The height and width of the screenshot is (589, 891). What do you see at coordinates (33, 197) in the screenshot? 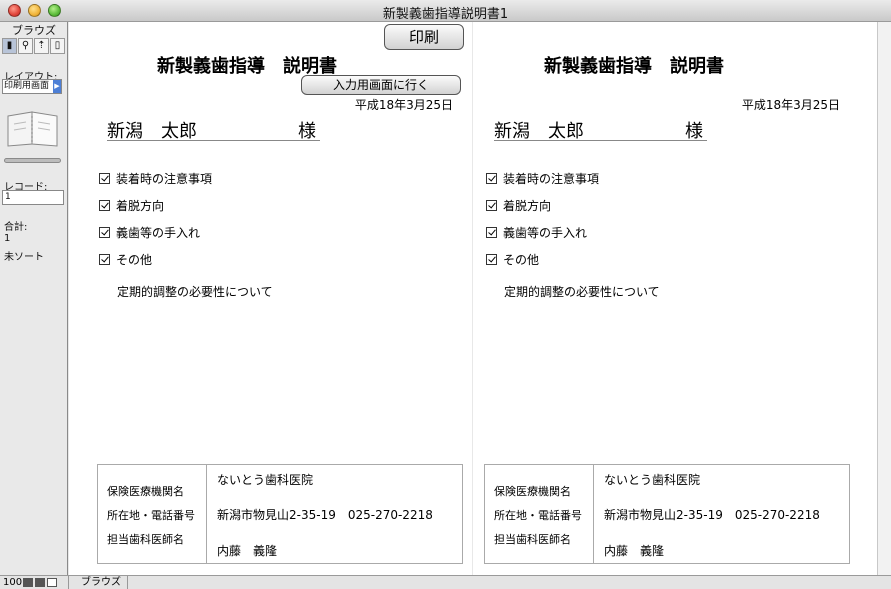
I see `record-number-input: 1` at bounding box center [33, 197].